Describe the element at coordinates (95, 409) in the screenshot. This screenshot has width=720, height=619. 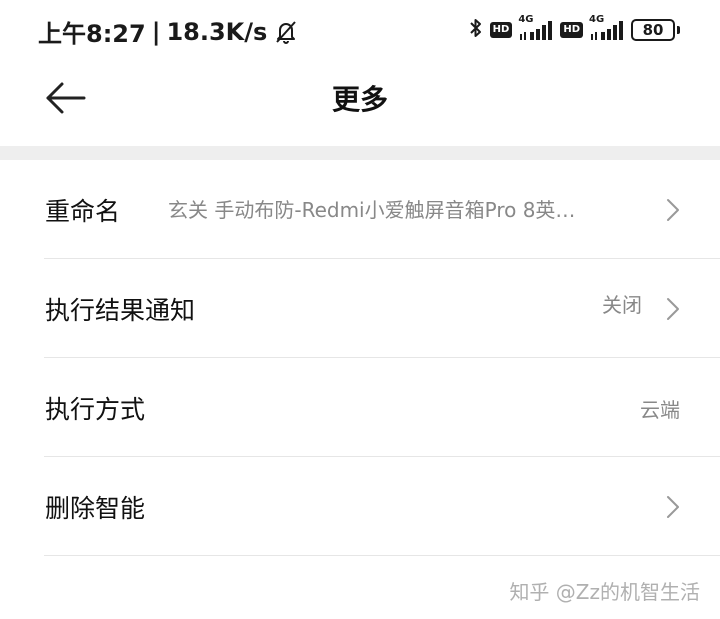
I see `execution-mode-label: 执行方式` at that location.